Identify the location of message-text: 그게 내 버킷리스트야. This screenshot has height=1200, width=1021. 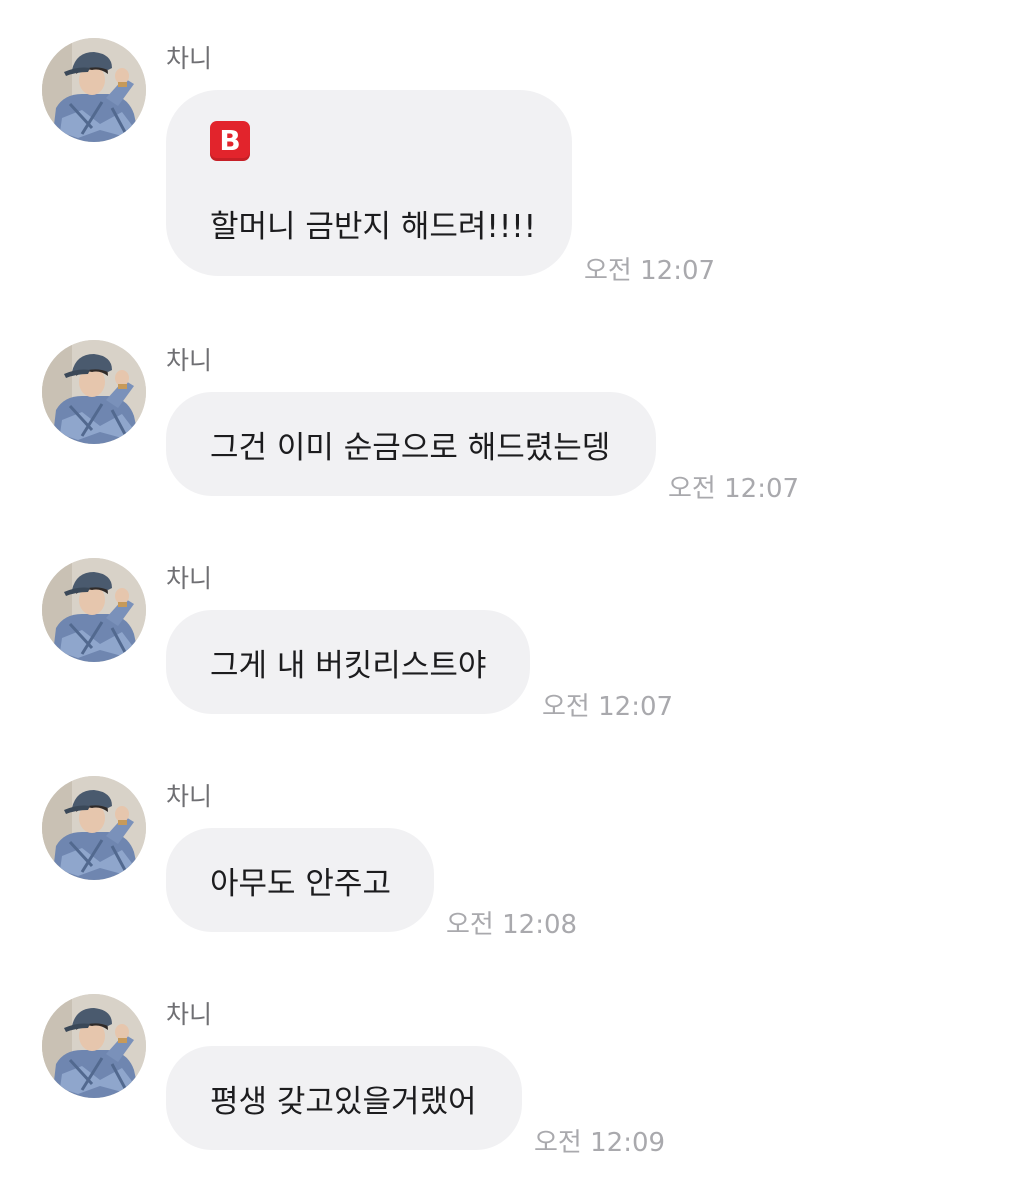
(348, 665).